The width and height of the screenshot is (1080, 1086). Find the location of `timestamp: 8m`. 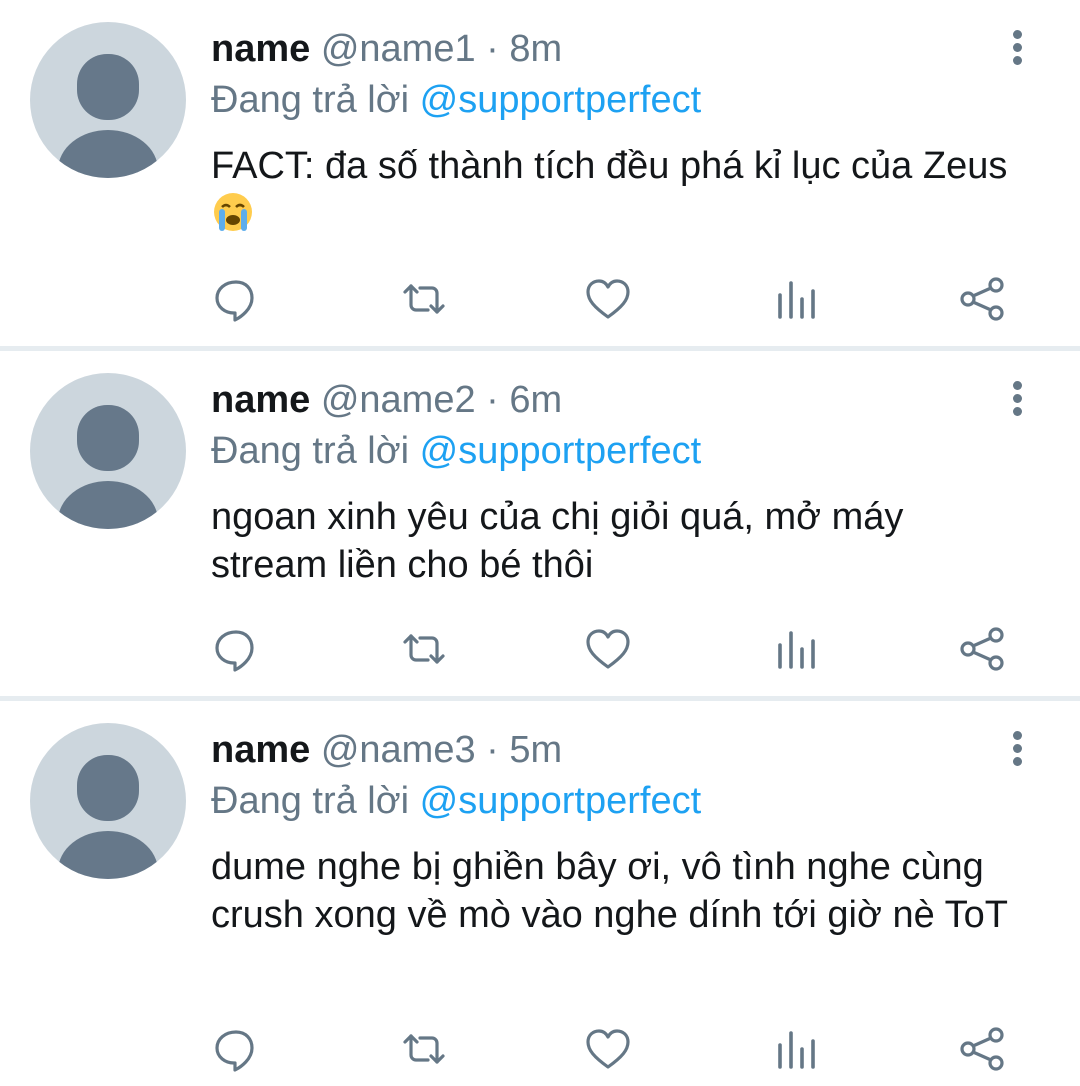

timestamp: 8m is located at coordinates (535, 49).